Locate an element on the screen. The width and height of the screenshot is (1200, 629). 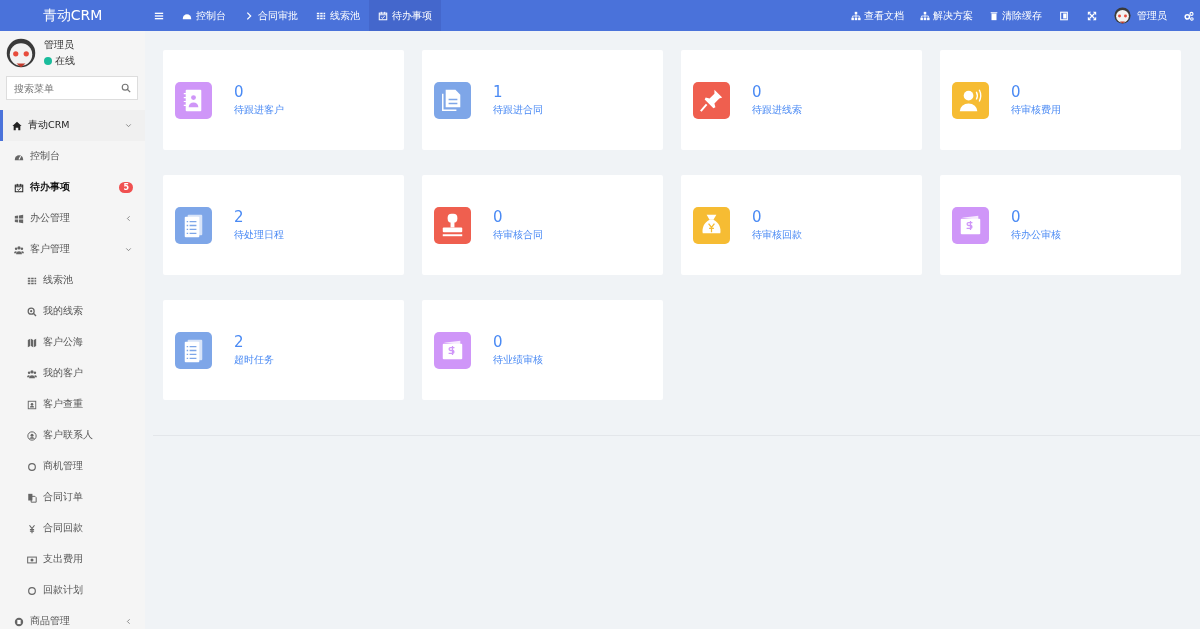
trash-icon is located at coordinates (994, 15).